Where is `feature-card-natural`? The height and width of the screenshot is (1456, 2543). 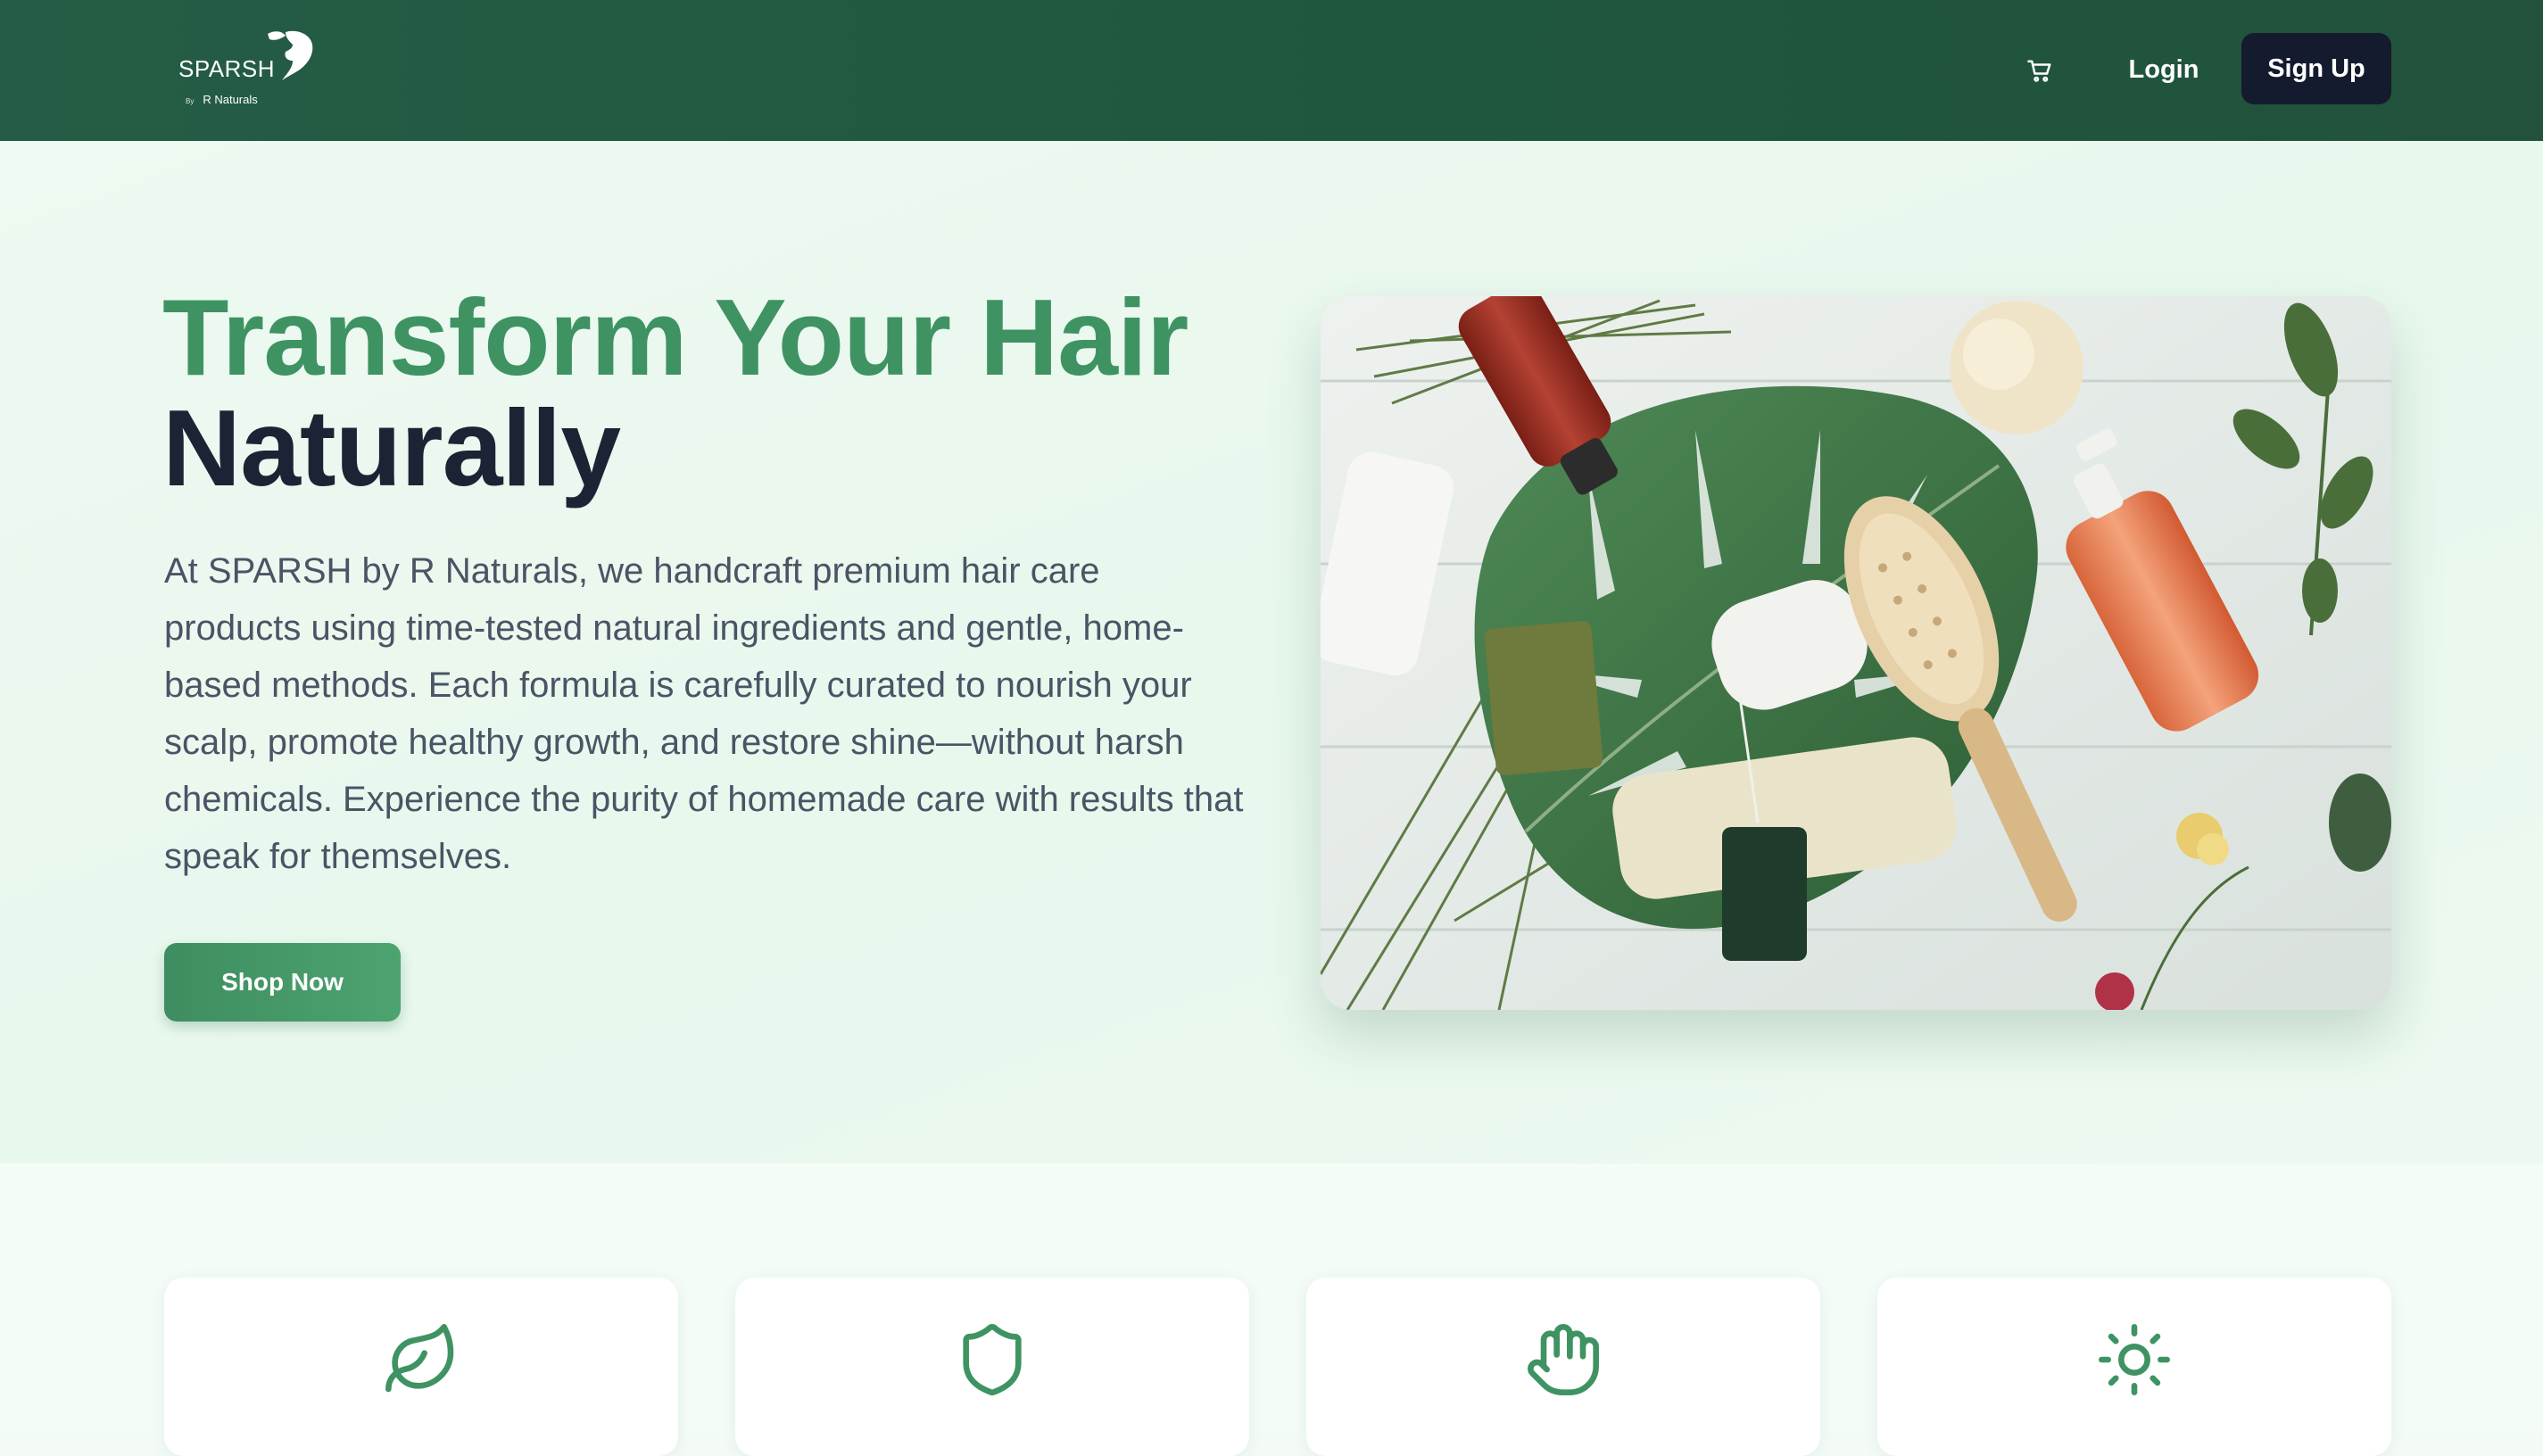
feature-card-natural is located at coordinates (421, 1367).